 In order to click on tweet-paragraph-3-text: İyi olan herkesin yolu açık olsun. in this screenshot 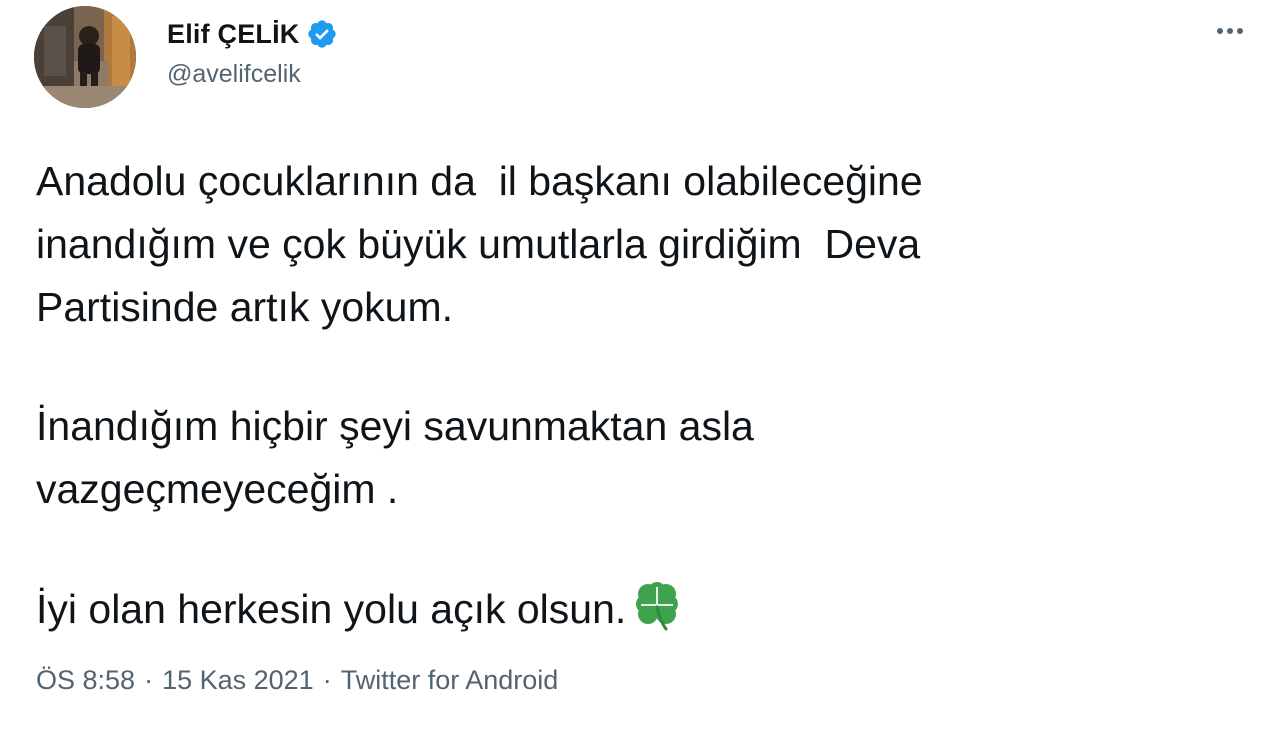, I will do `click(331, 609)`.